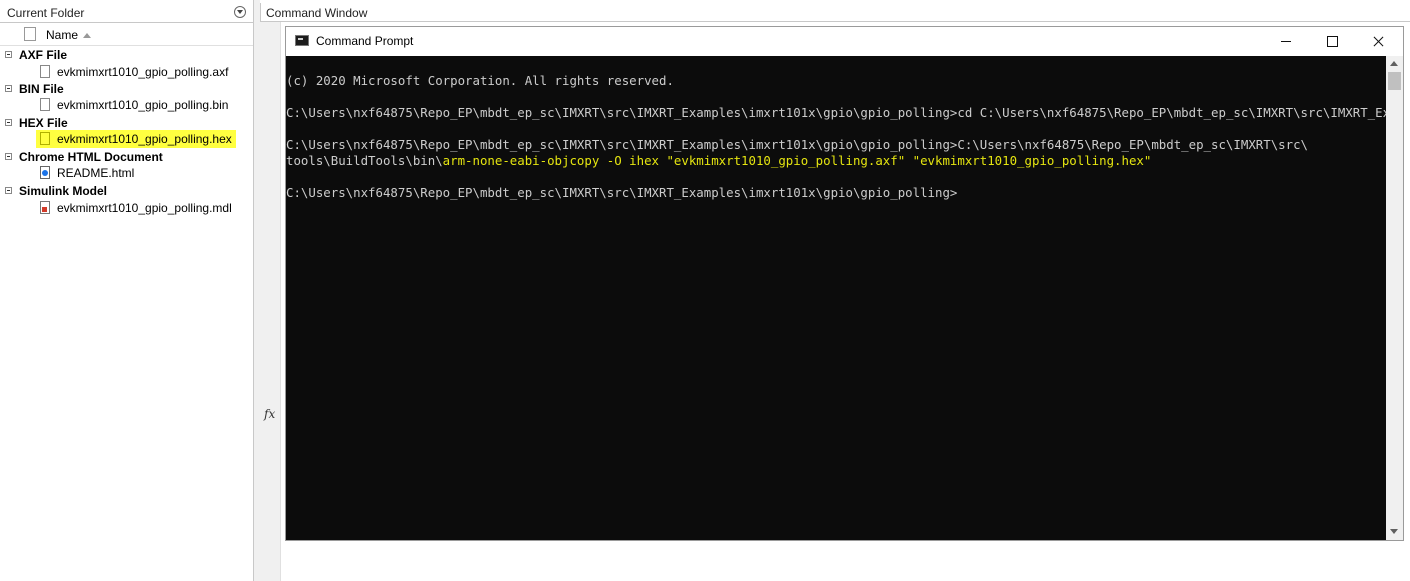  Describe the element at coordinates (45, 207) in the screenshot. I see `simulink-model-icon` at that location.